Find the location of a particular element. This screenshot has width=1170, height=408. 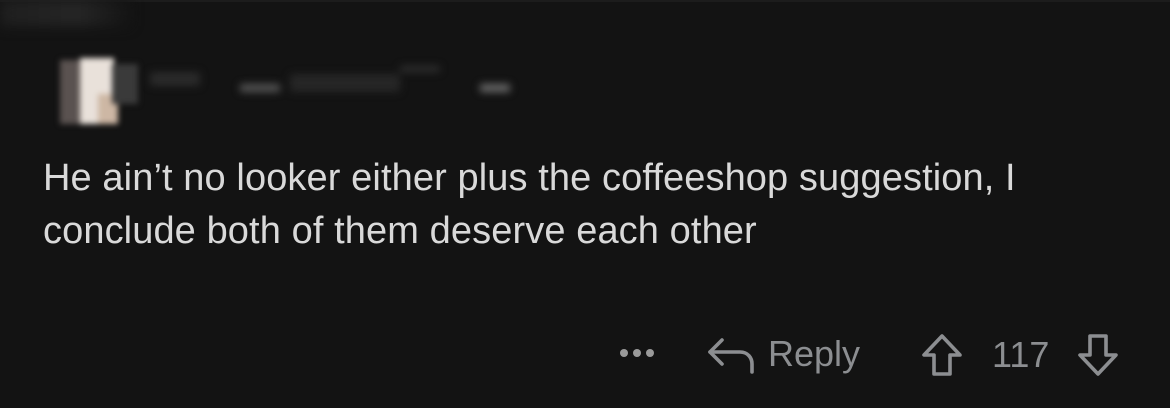

avatar is located at coordinates (100, 92).